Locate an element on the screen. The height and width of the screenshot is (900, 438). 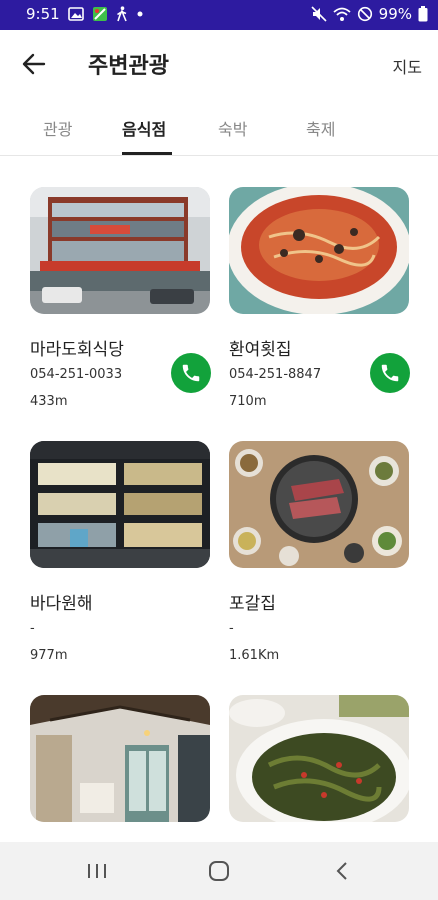
status-right: 99% is located at coordinates (369, 14).